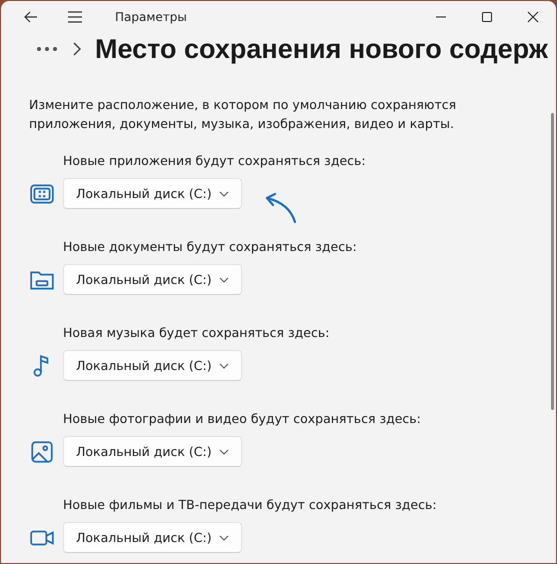 This screenshot has width=557, height=564. What do you see at coordinates (47, 49) in the screenshot?
I see `more-icon` at bounding box center [47, 49].